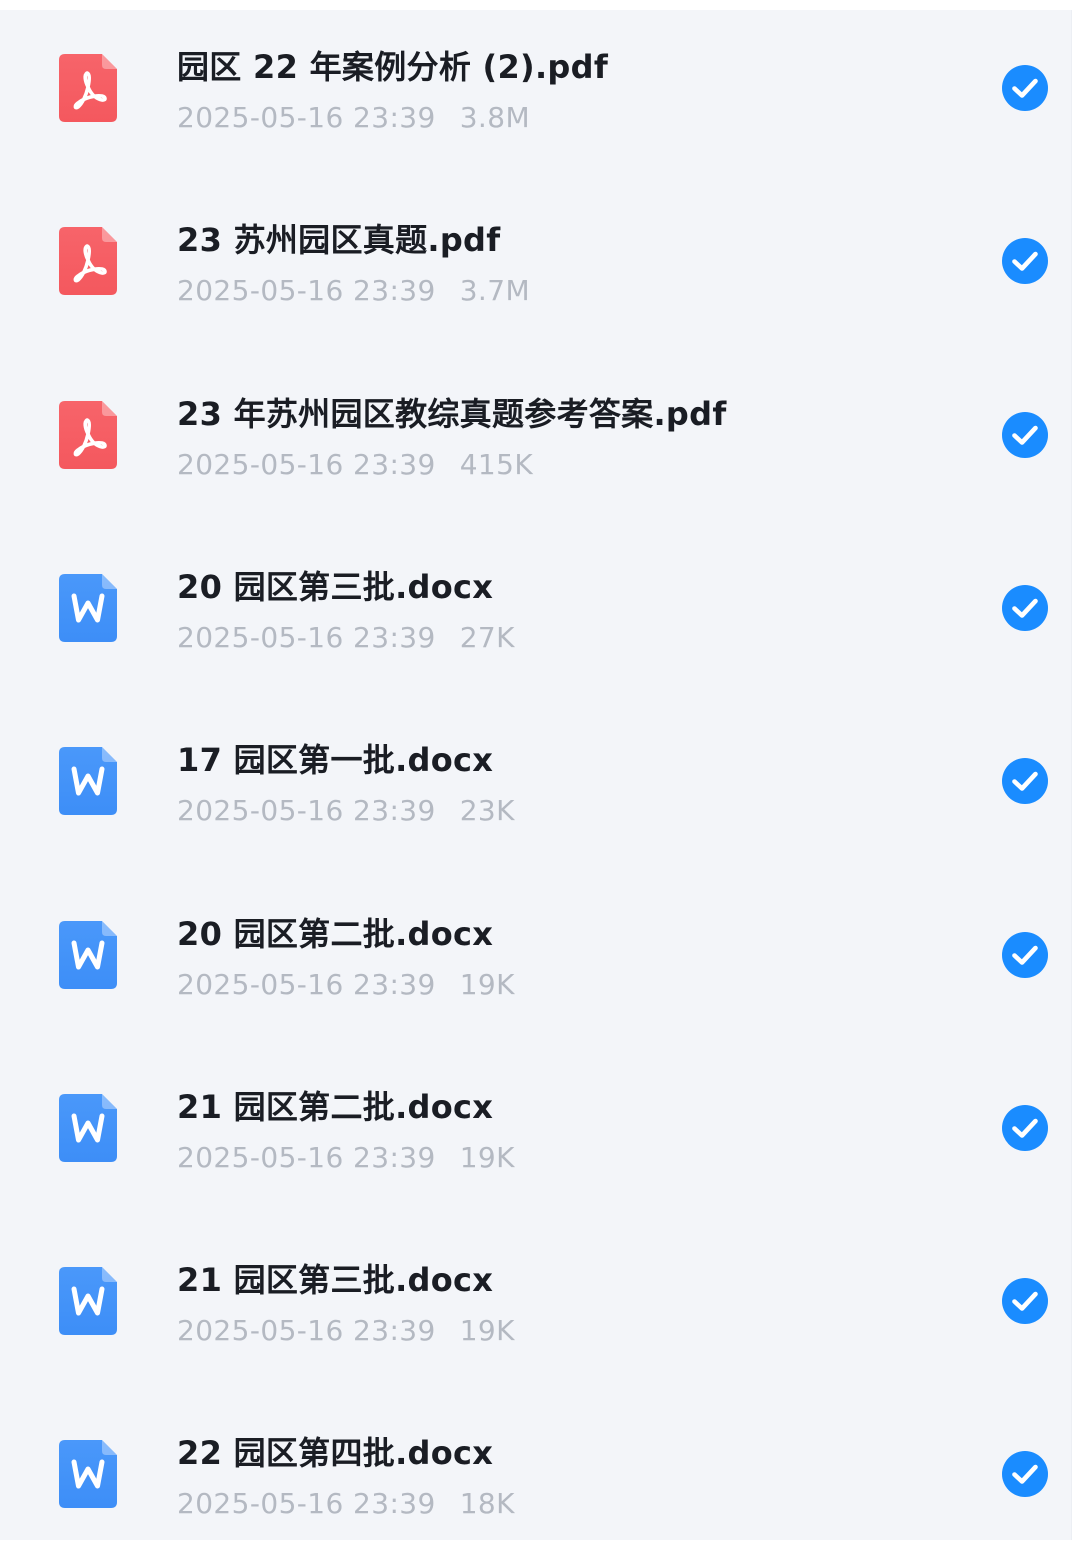 The height and width of the screenshot is (1560, 1080). Describe the element at coordinates (487, 1503) in the screenshot. I see `file-size: 18K` at that location.